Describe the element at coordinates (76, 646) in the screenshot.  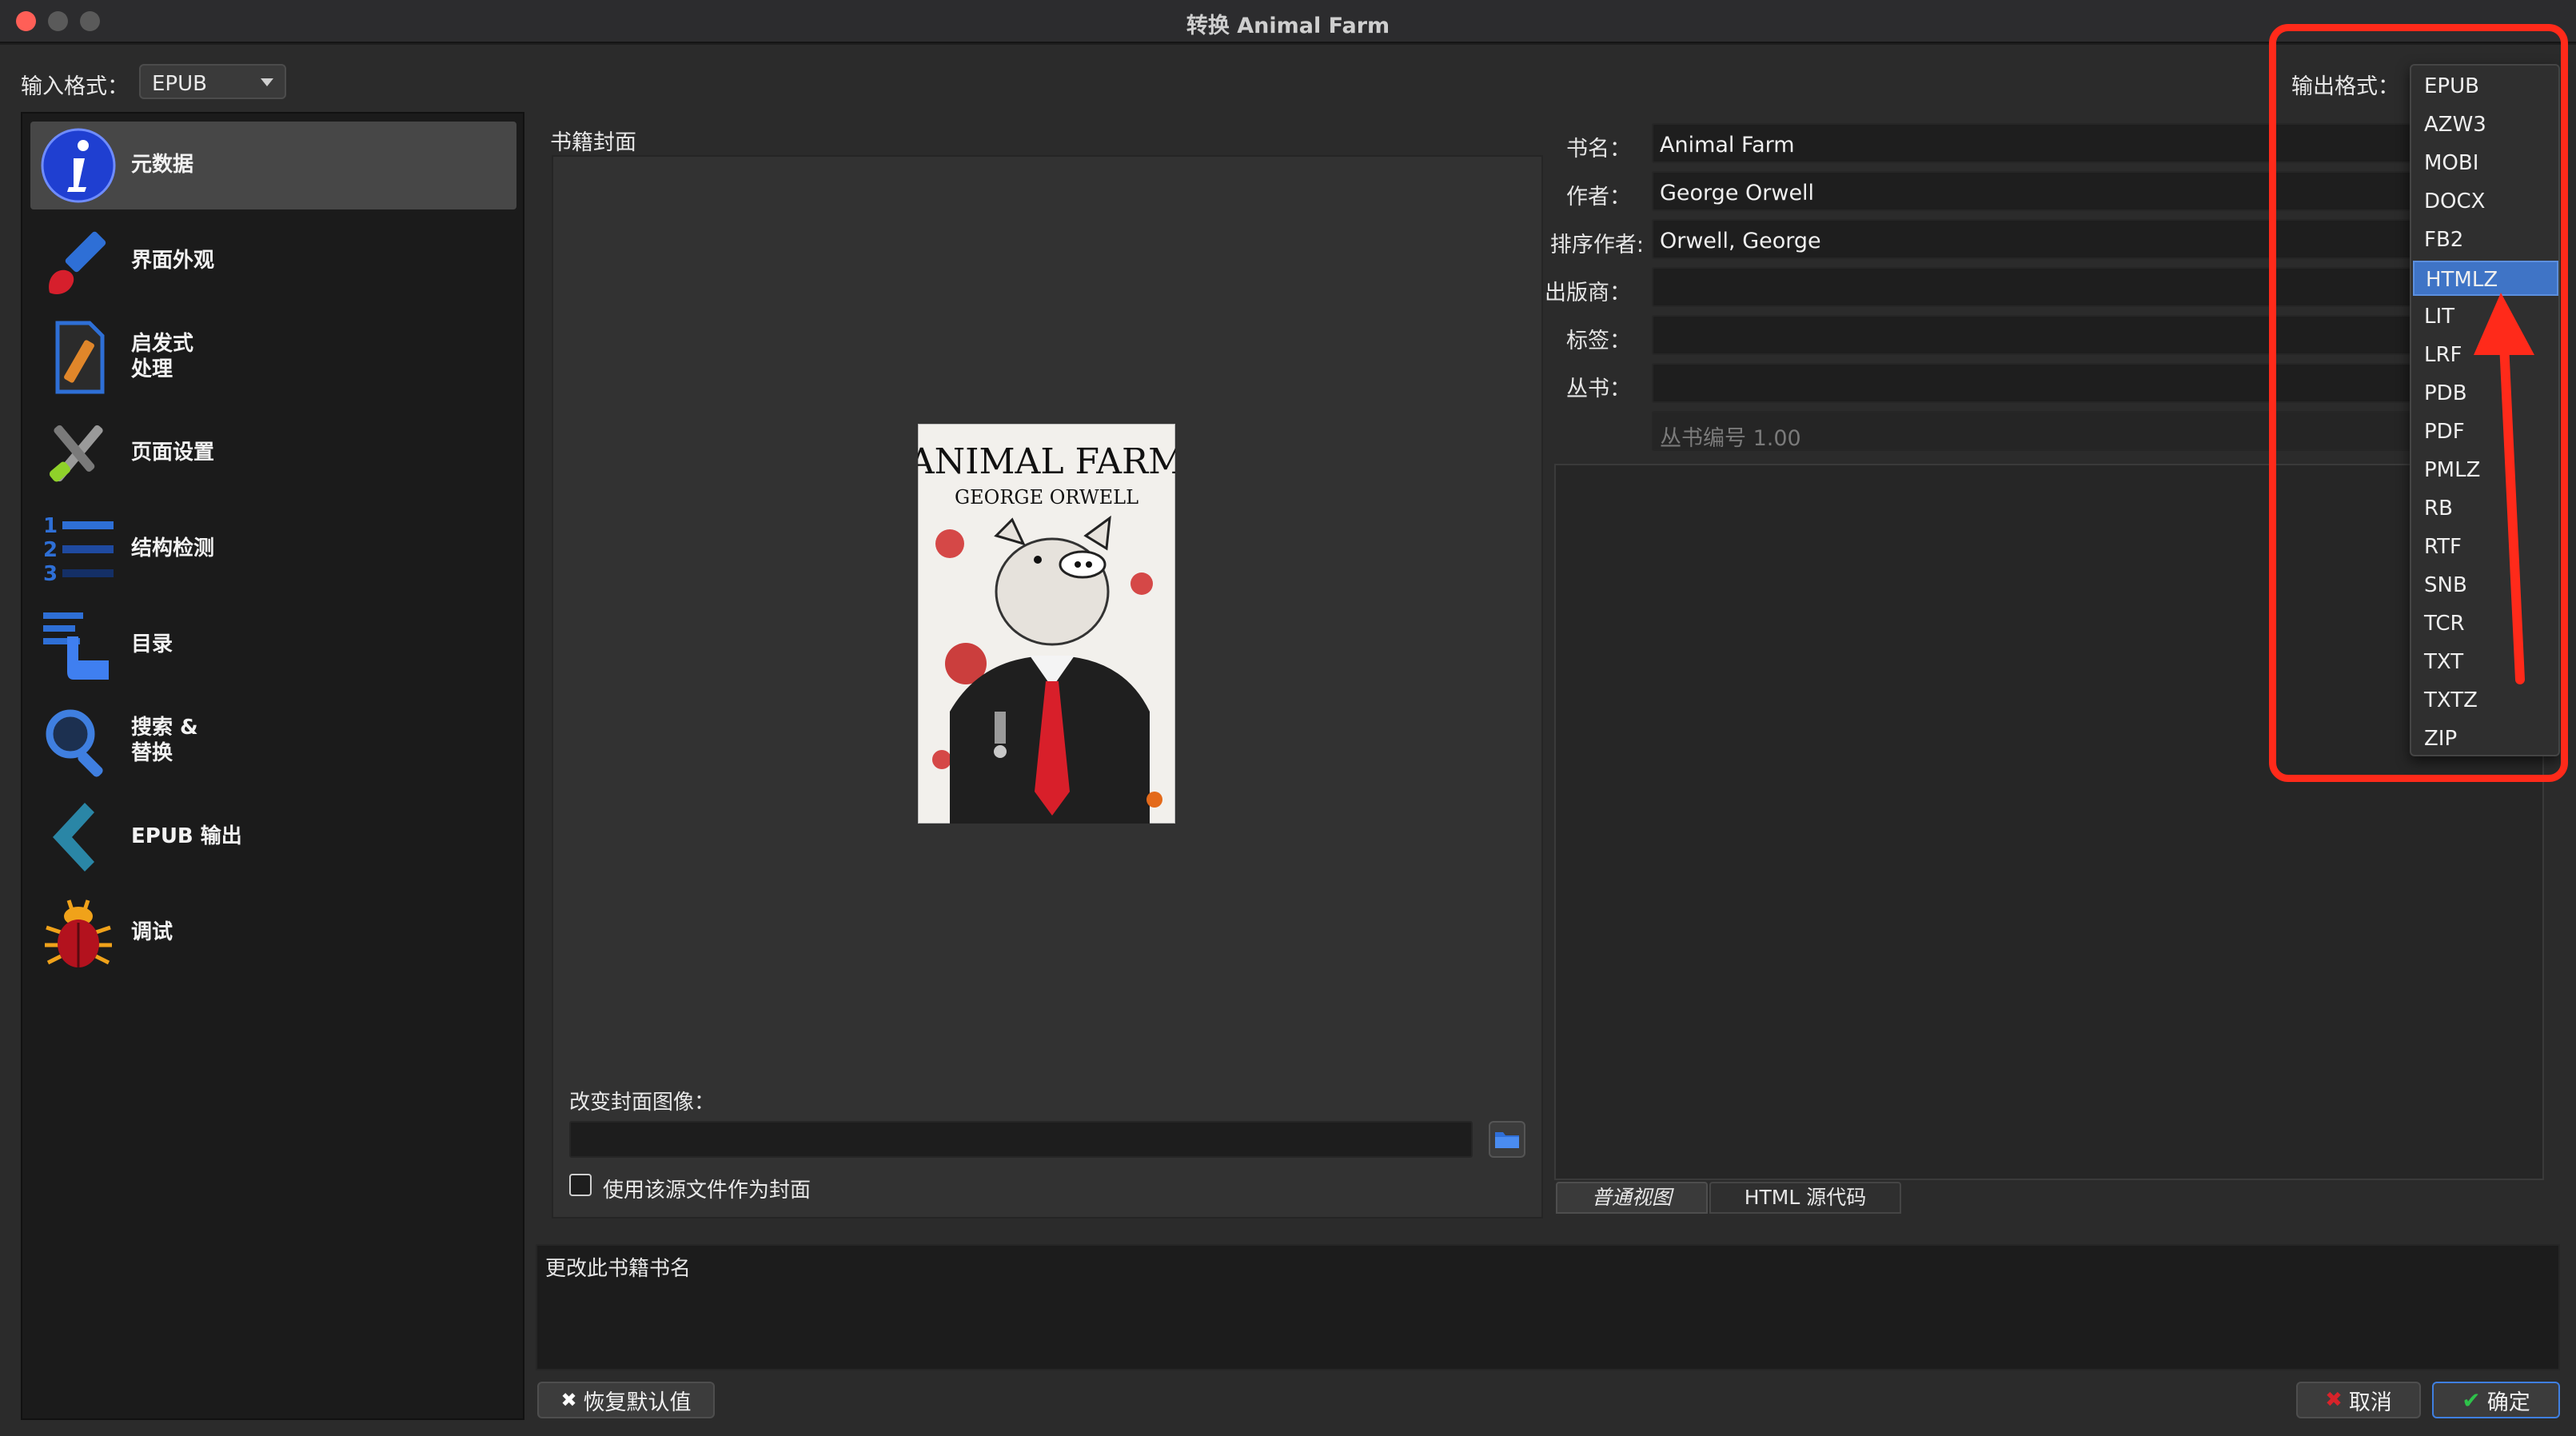
I see `toc-icon` at that location.